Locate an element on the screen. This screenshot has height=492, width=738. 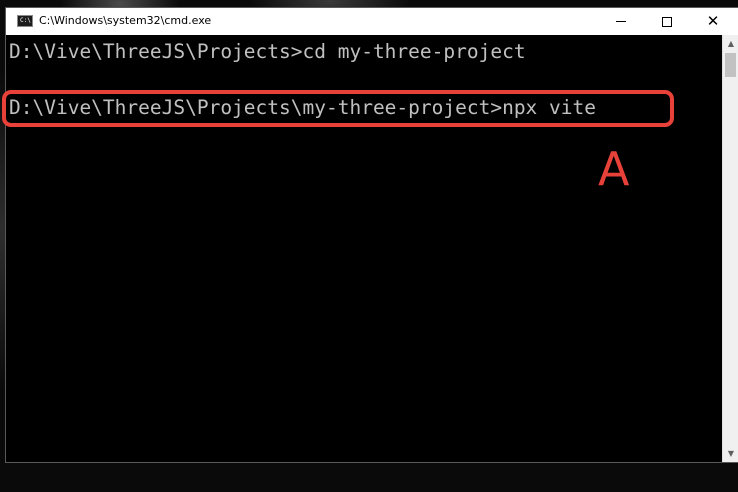
cmd-app-icon: C:\ is located at coordinates (25, 21).